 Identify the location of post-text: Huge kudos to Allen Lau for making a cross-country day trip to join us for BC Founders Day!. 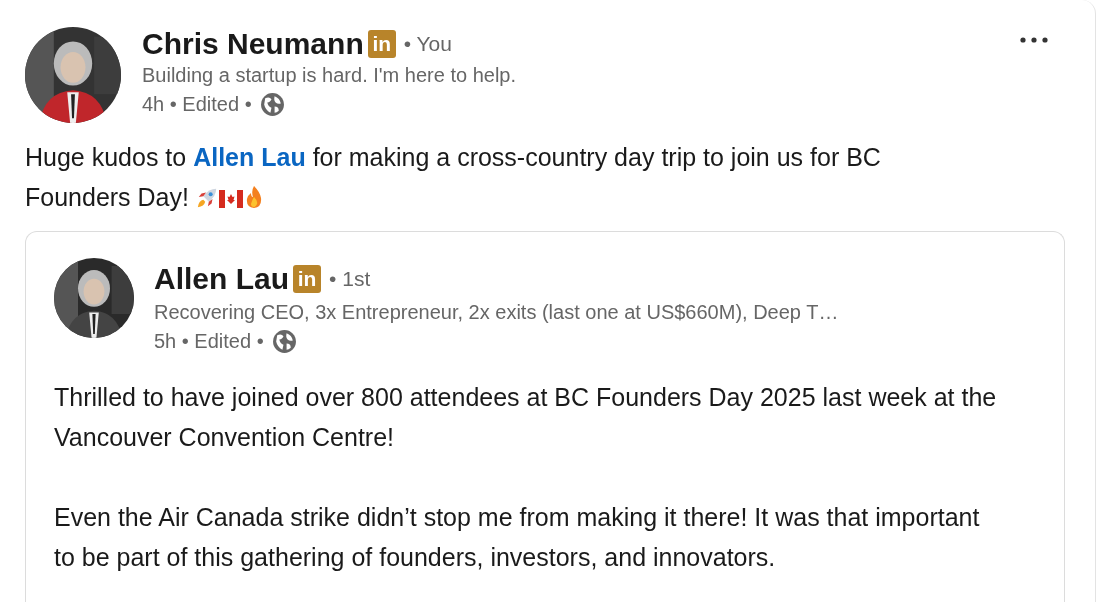
(453, 177).